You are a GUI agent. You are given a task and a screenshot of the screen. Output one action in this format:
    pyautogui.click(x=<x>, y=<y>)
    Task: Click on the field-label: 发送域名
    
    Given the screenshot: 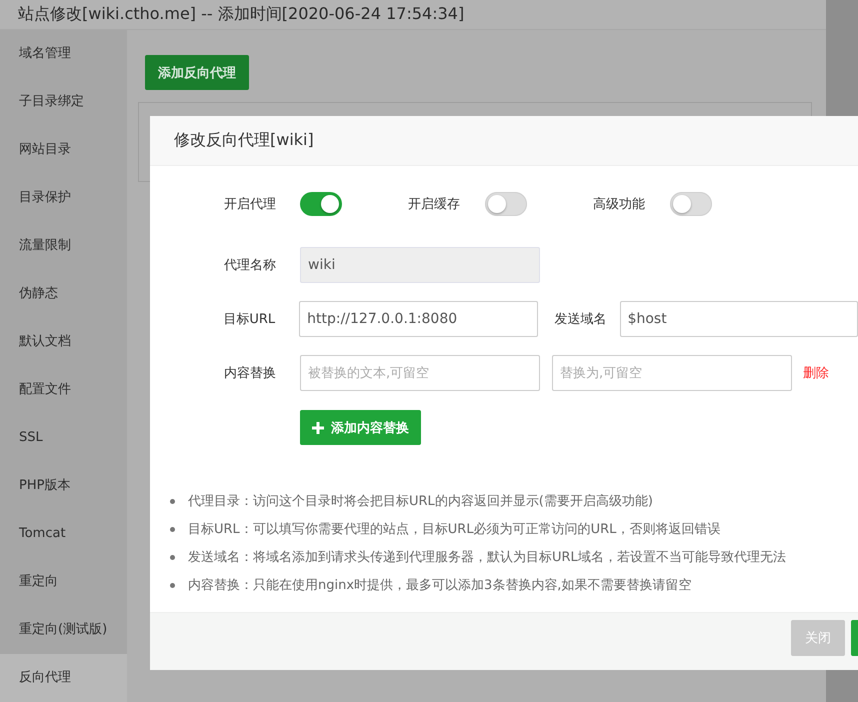 What is the action you would take?
    pyautogui.click(x=580, y=319)
    